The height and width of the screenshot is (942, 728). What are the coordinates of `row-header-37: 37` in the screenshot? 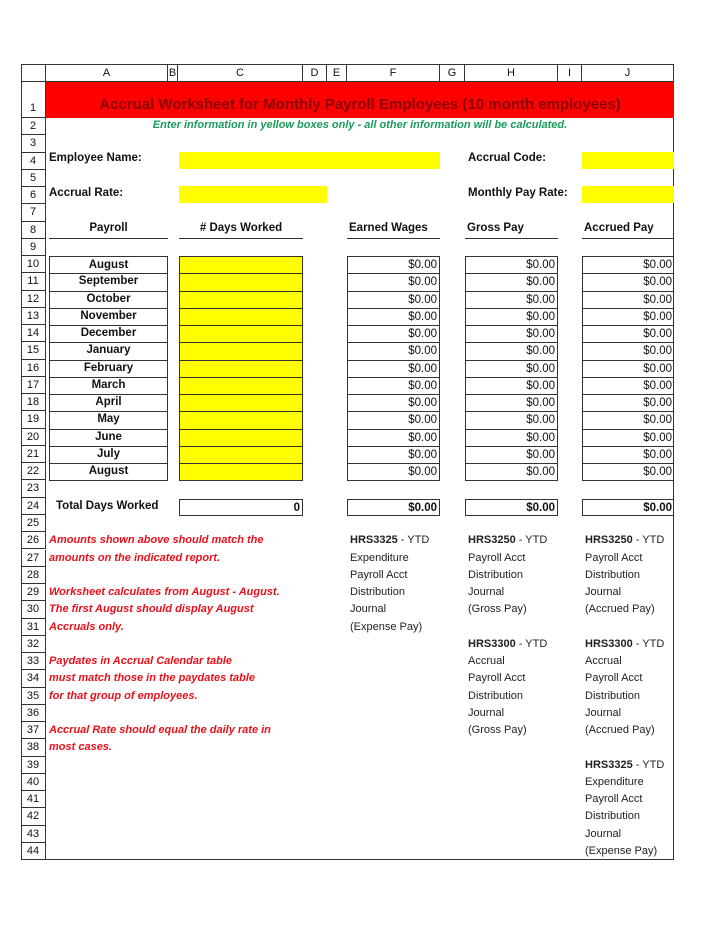 It's located at (33, 731).